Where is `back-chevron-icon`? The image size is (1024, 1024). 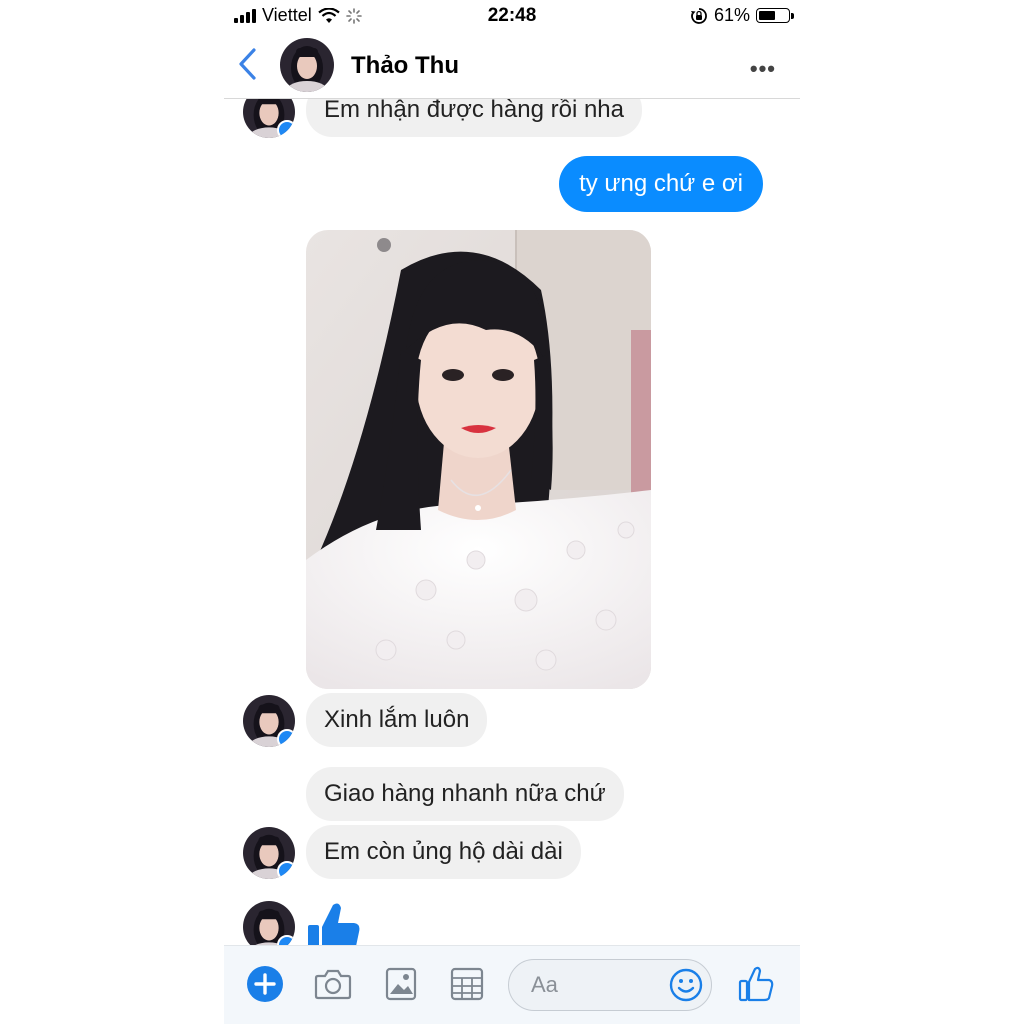 back-chevron-icon is located at coordinates (248, 64).